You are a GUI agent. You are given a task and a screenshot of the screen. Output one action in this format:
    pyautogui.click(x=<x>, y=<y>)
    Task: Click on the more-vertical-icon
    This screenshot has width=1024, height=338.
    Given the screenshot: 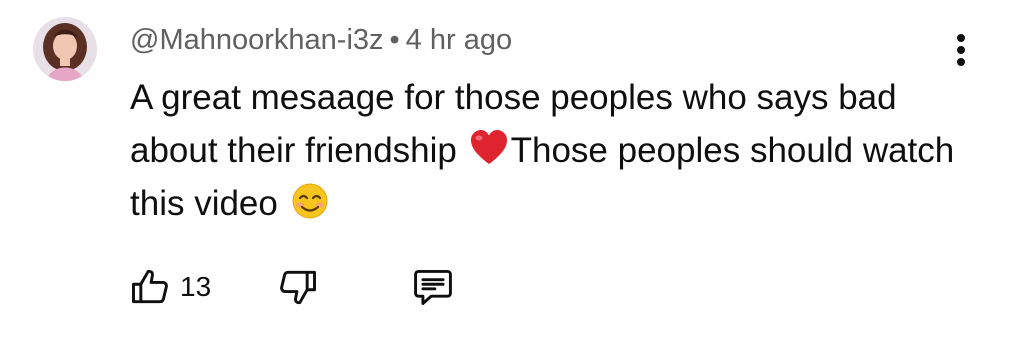 What is the action you would take?
    pyautogui.click(x=961, y=50)
    